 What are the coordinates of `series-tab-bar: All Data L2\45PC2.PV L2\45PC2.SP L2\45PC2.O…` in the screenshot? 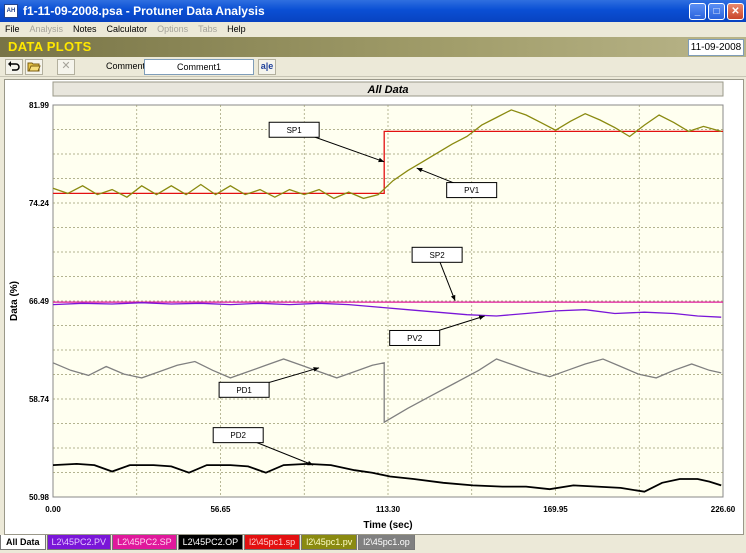 It's located at (373, 544).